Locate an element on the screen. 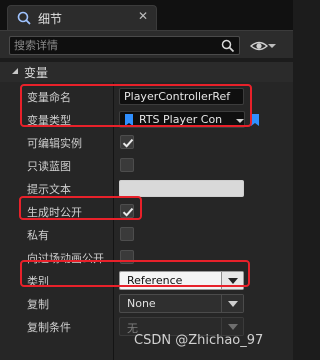  instance-editable-label: 可编辑实例 is located at coordinates (54, 143).